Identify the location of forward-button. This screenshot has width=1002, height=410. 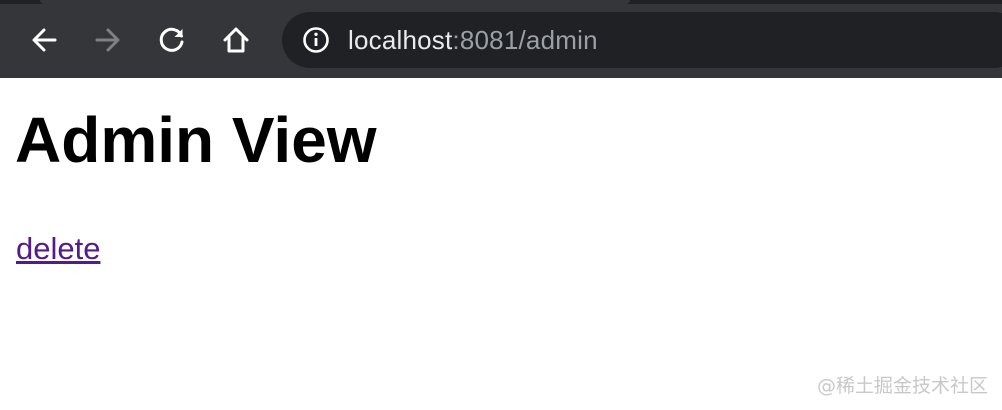
(108, 40).